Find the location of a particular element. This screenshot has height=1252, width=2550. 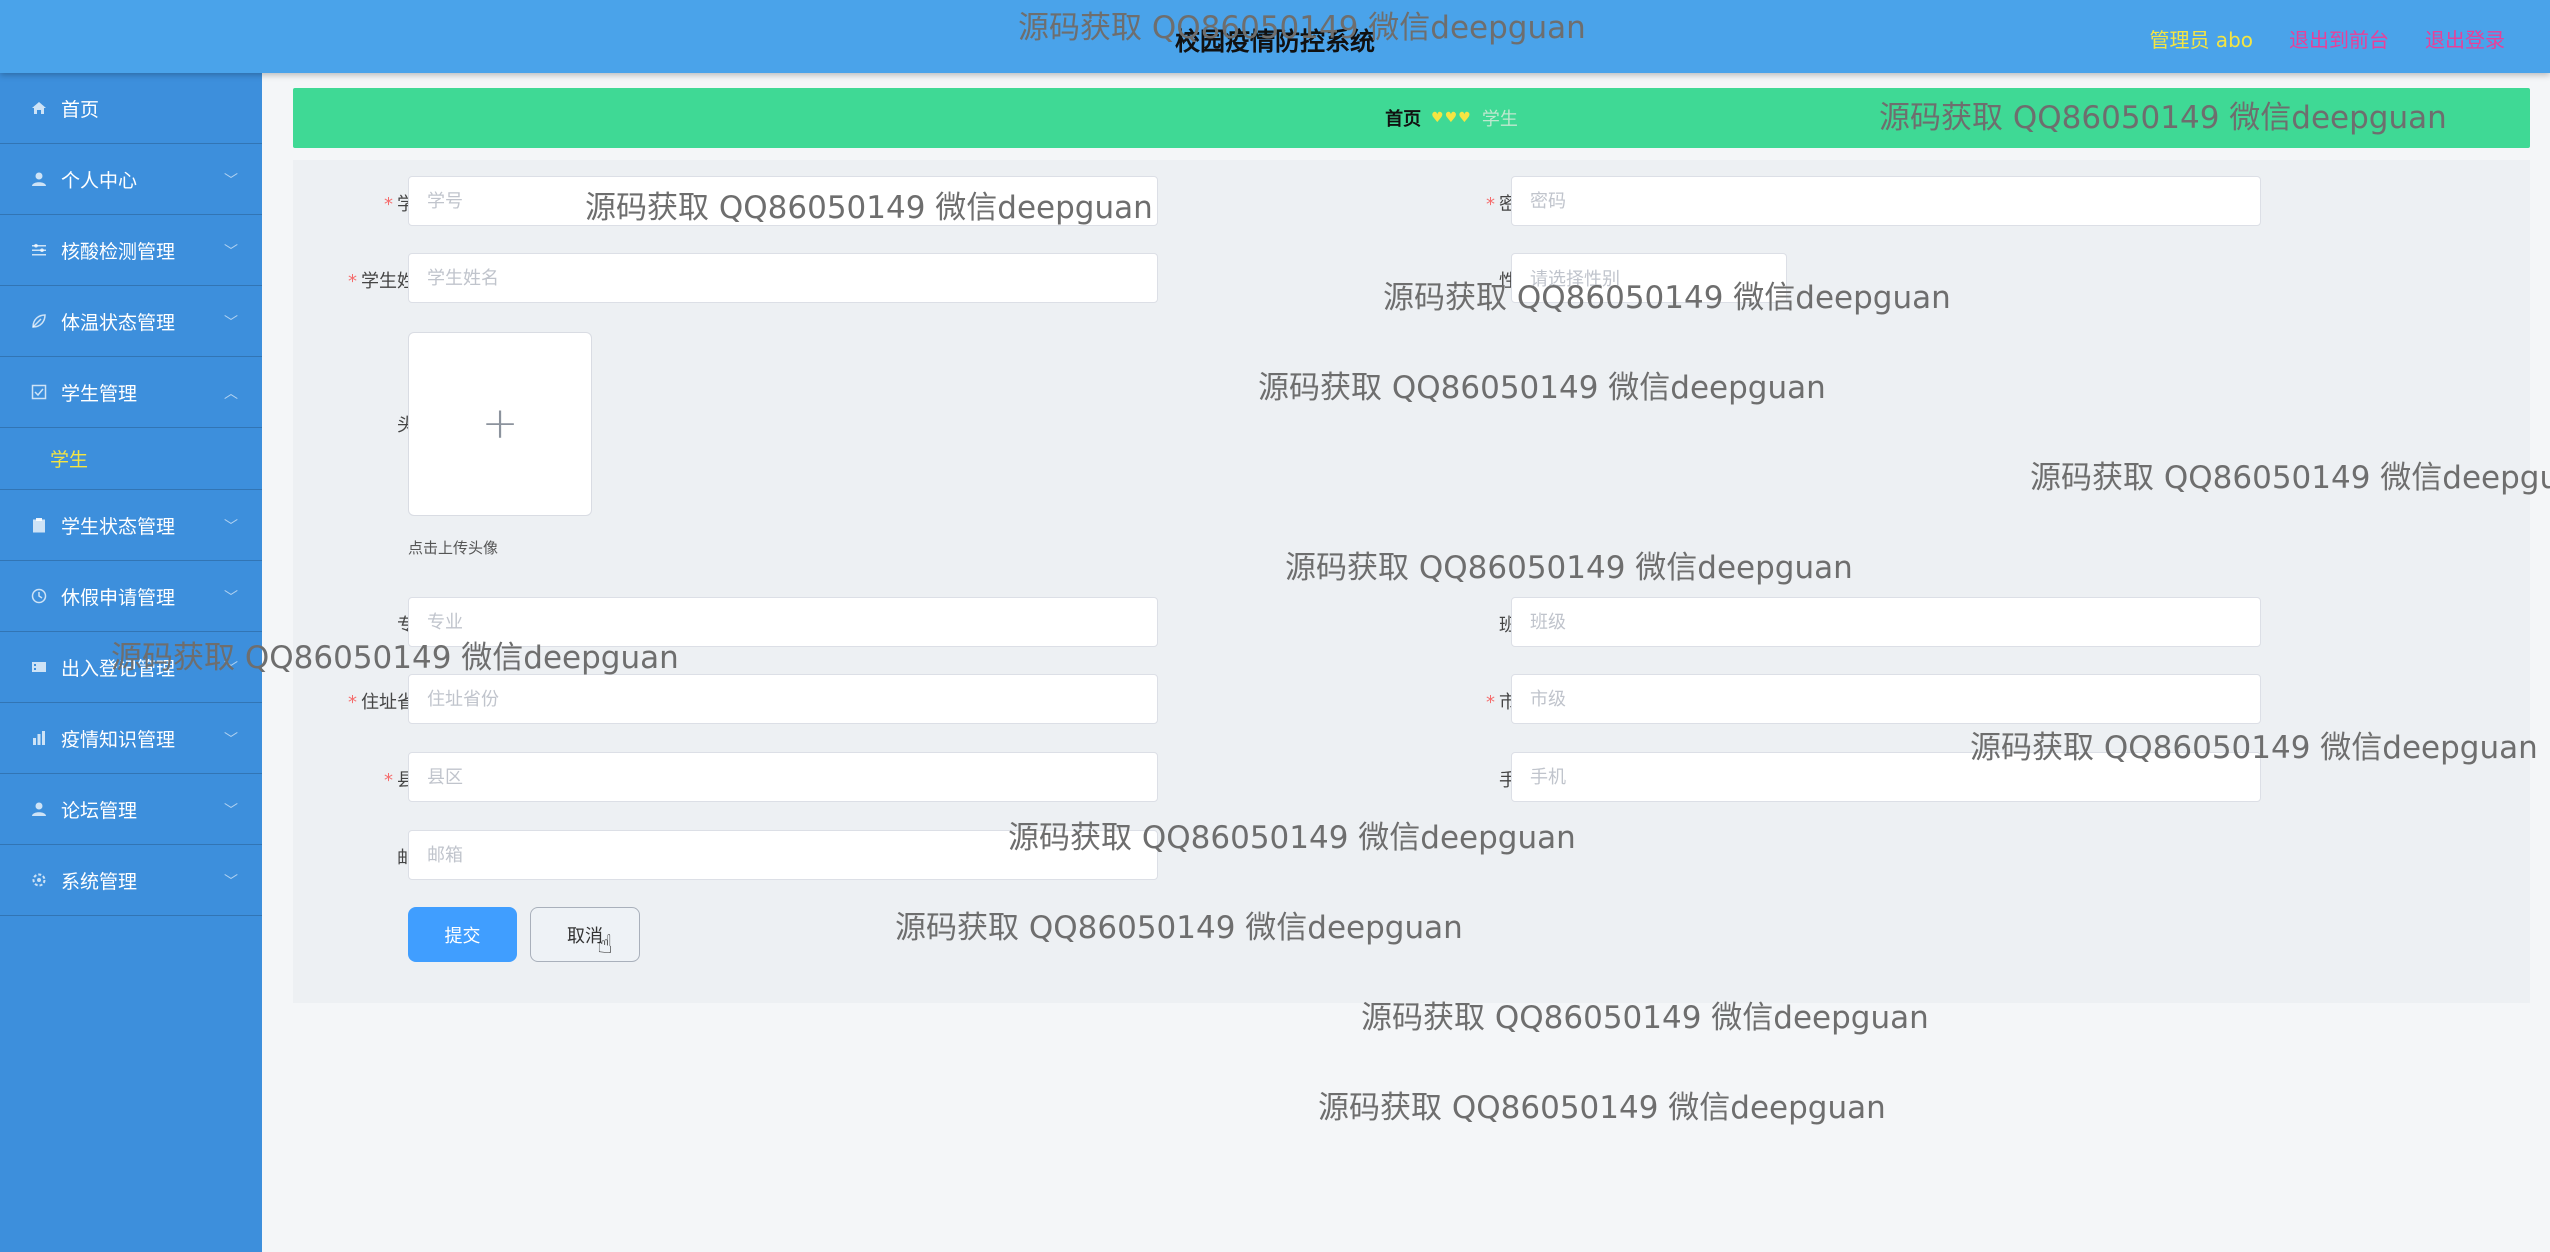

district-input is located at coordinates (783, 777).